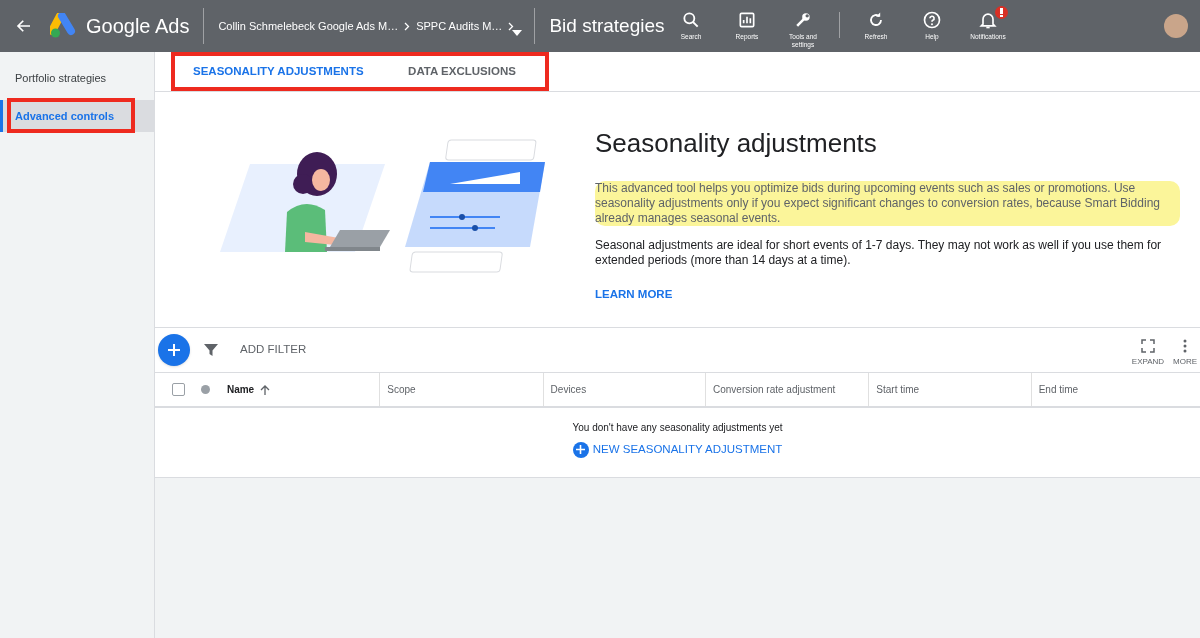 The image size is (1200, 638). What do you see at coordinates (273, 350) in the screenshot?
I see `add-filter-button: ADD FILTER` at bounding box center [273, 350].